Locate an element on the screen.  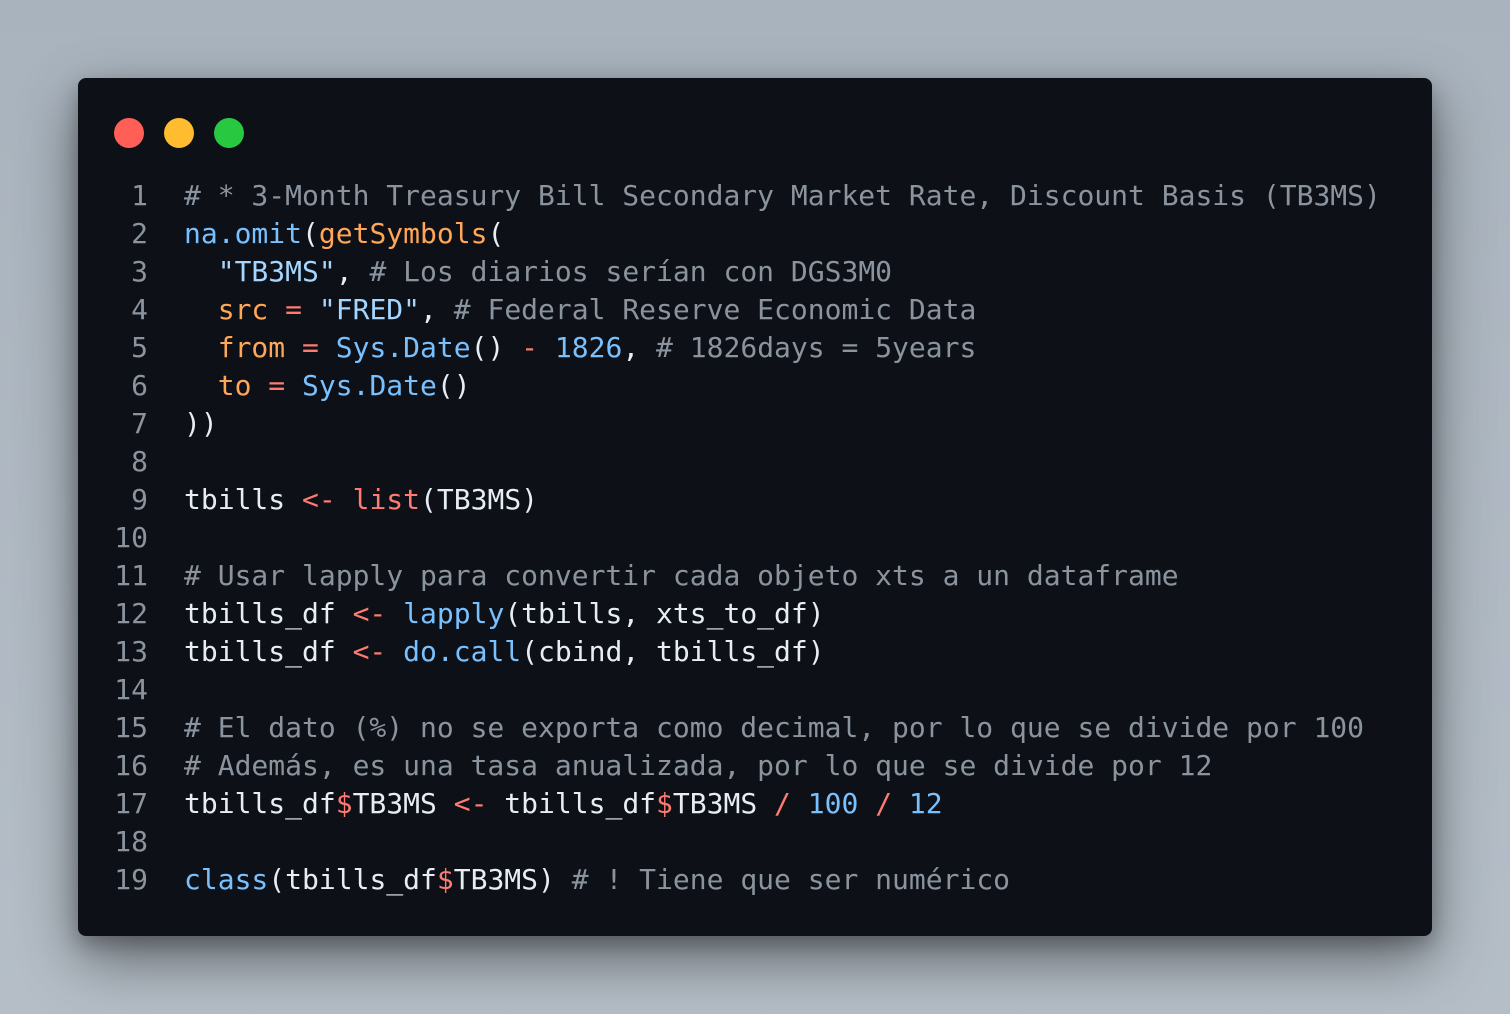
code-token: - is located at coordinates (530, 347).